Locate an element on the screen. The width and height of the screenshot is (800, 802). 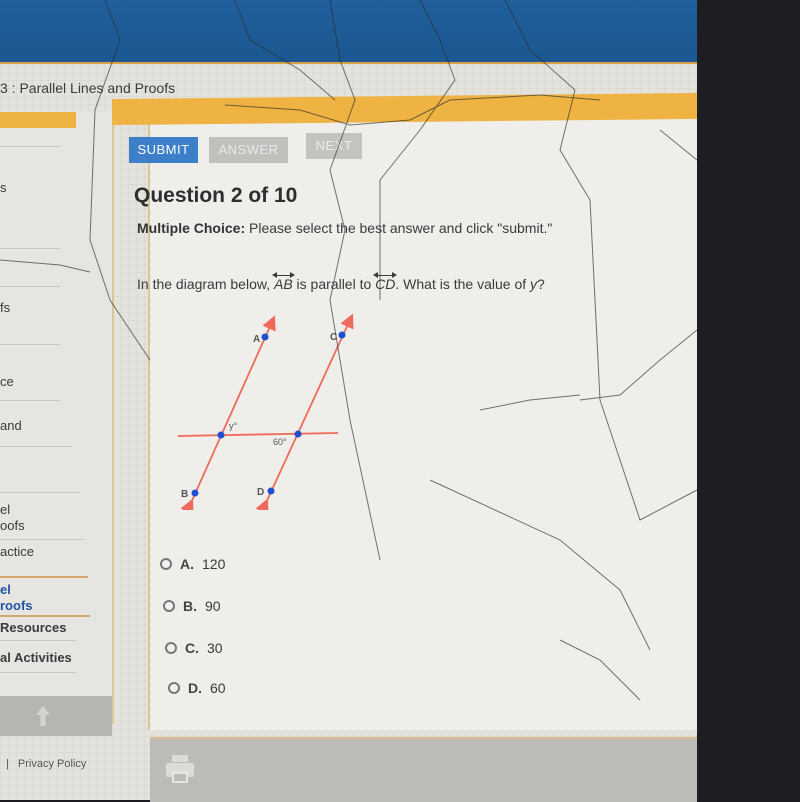
line-ab-drawing is located at coordinates (228, 412).